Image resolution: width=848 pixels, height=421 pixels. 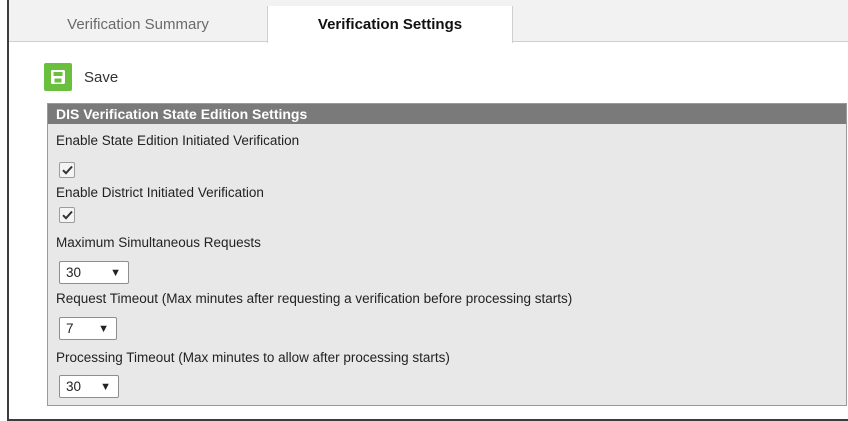 I want to click on tab-verification-settings: Verification Settings, so click(x=390, y=24).